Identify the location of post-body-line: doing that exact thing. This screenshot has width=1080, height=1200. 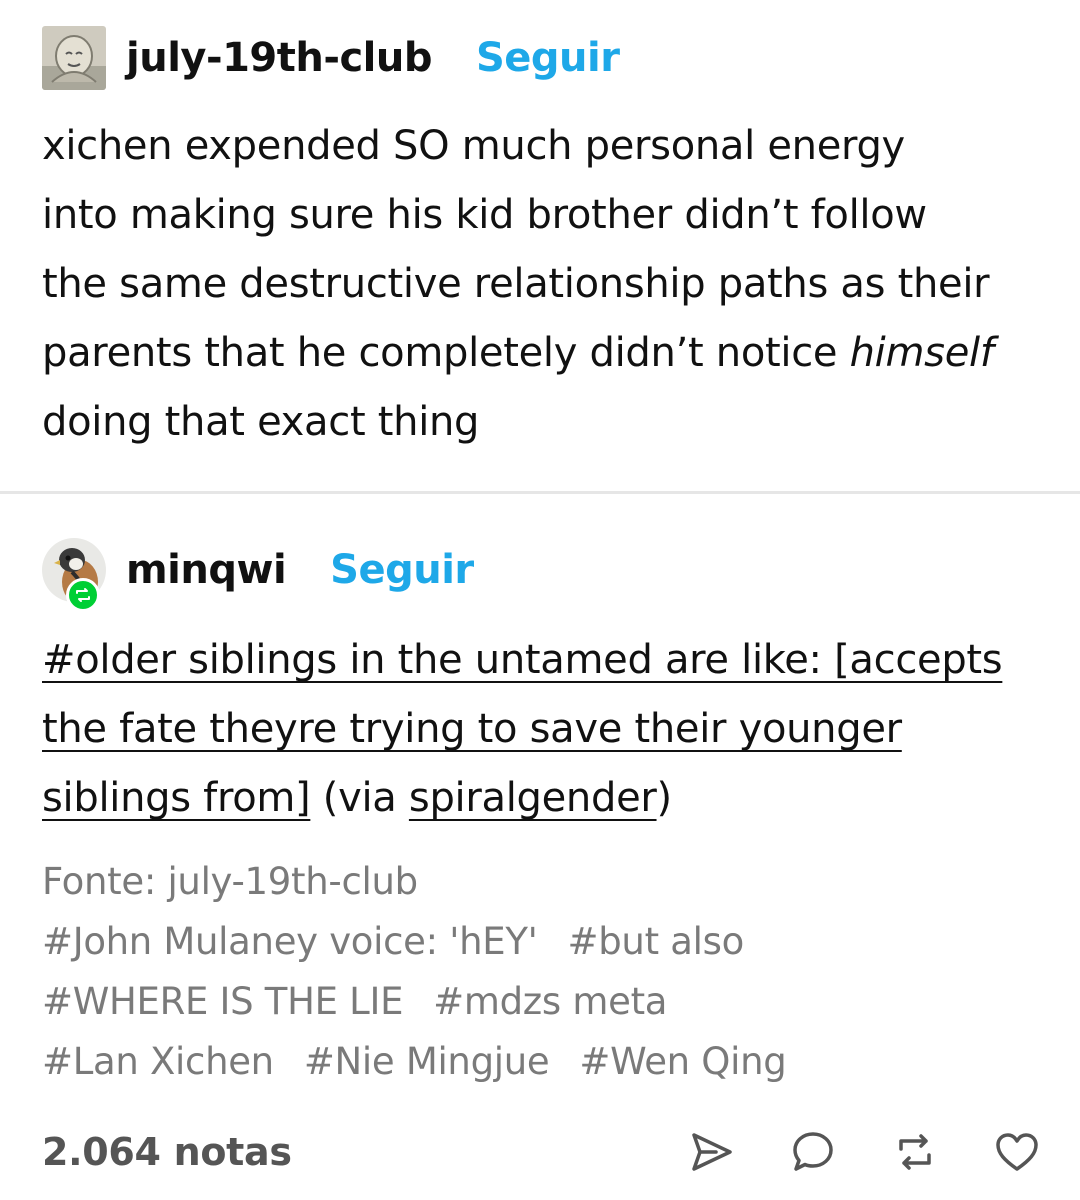
(261, 422).